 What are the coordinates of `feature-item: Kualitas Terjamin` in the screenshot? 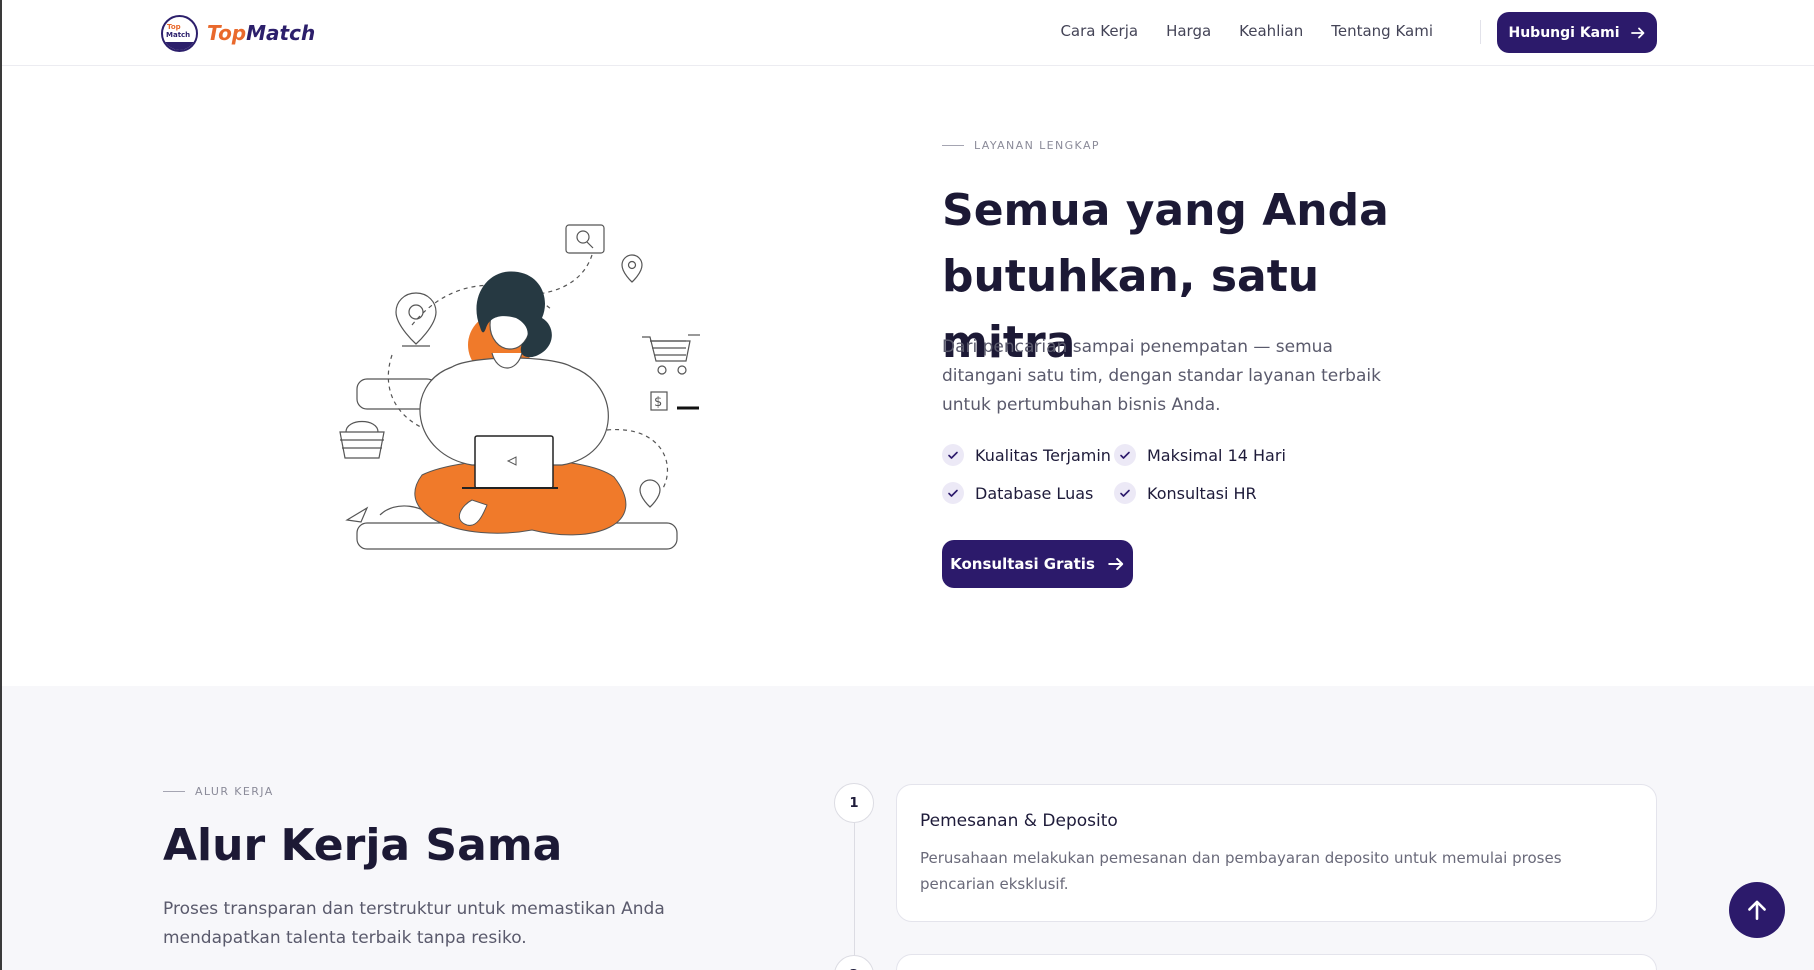 It's located at (1028, 455).